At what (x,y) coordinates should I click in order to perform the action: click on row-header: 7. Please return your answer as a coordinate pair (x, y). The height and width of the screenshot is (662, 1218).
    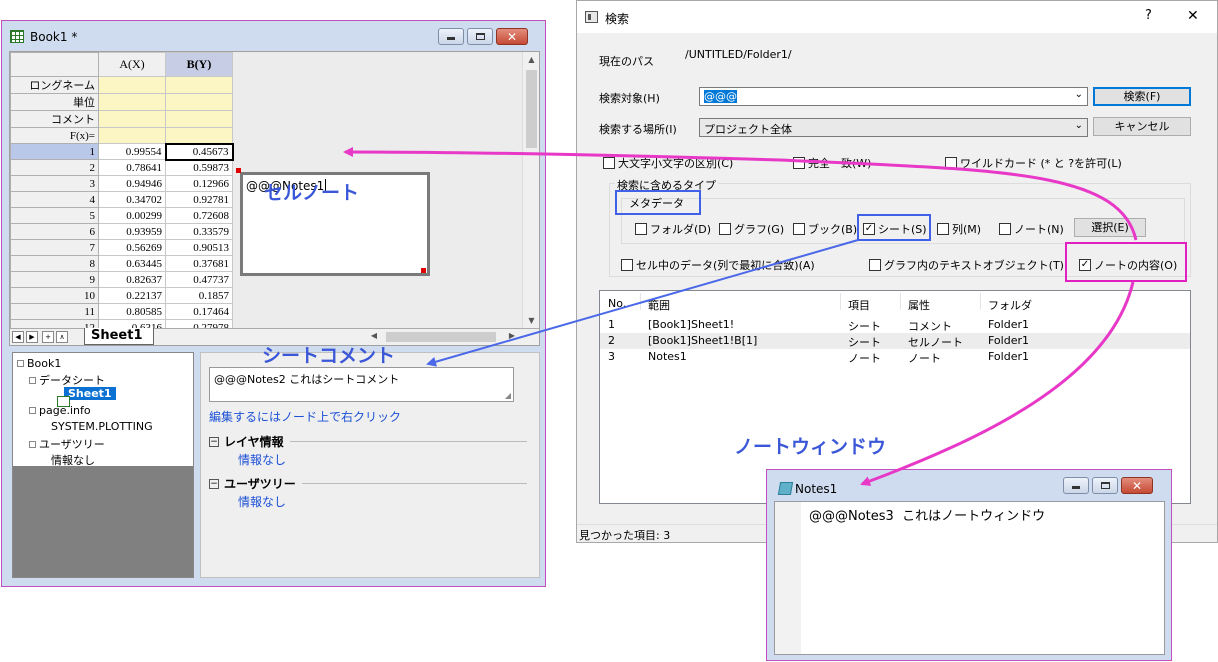
    Looking at the image, I should click on (54, 247).